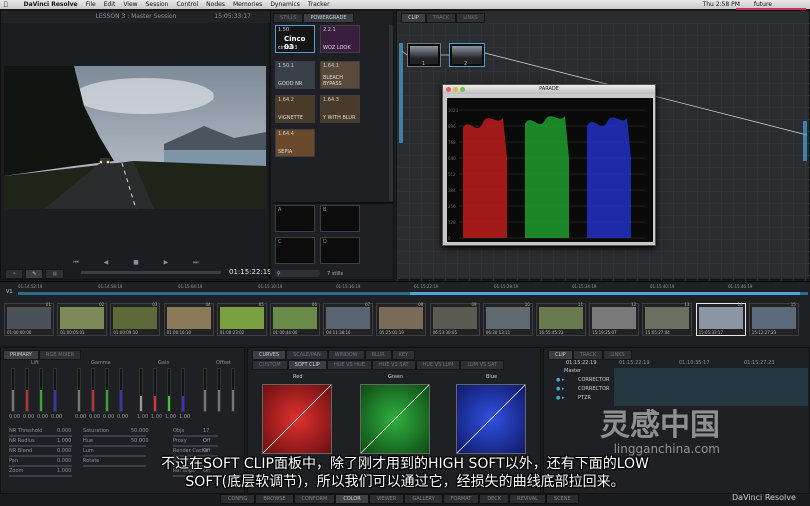  What do you see at coordinates (195, 263) in the screenshot?
I see `jump-end-icon: ⏭` at bounding box center [195, 263].